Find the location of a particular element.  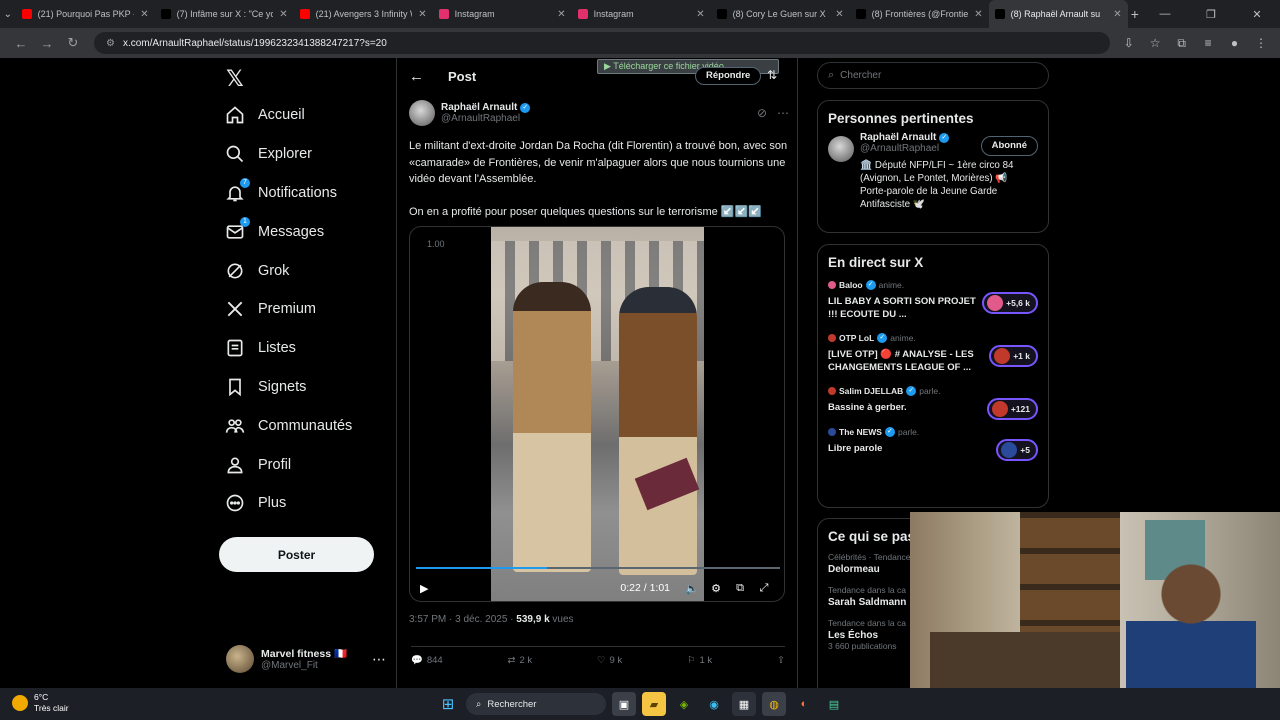

live-title-text: Libre parole is located at coordinates (855, 448).